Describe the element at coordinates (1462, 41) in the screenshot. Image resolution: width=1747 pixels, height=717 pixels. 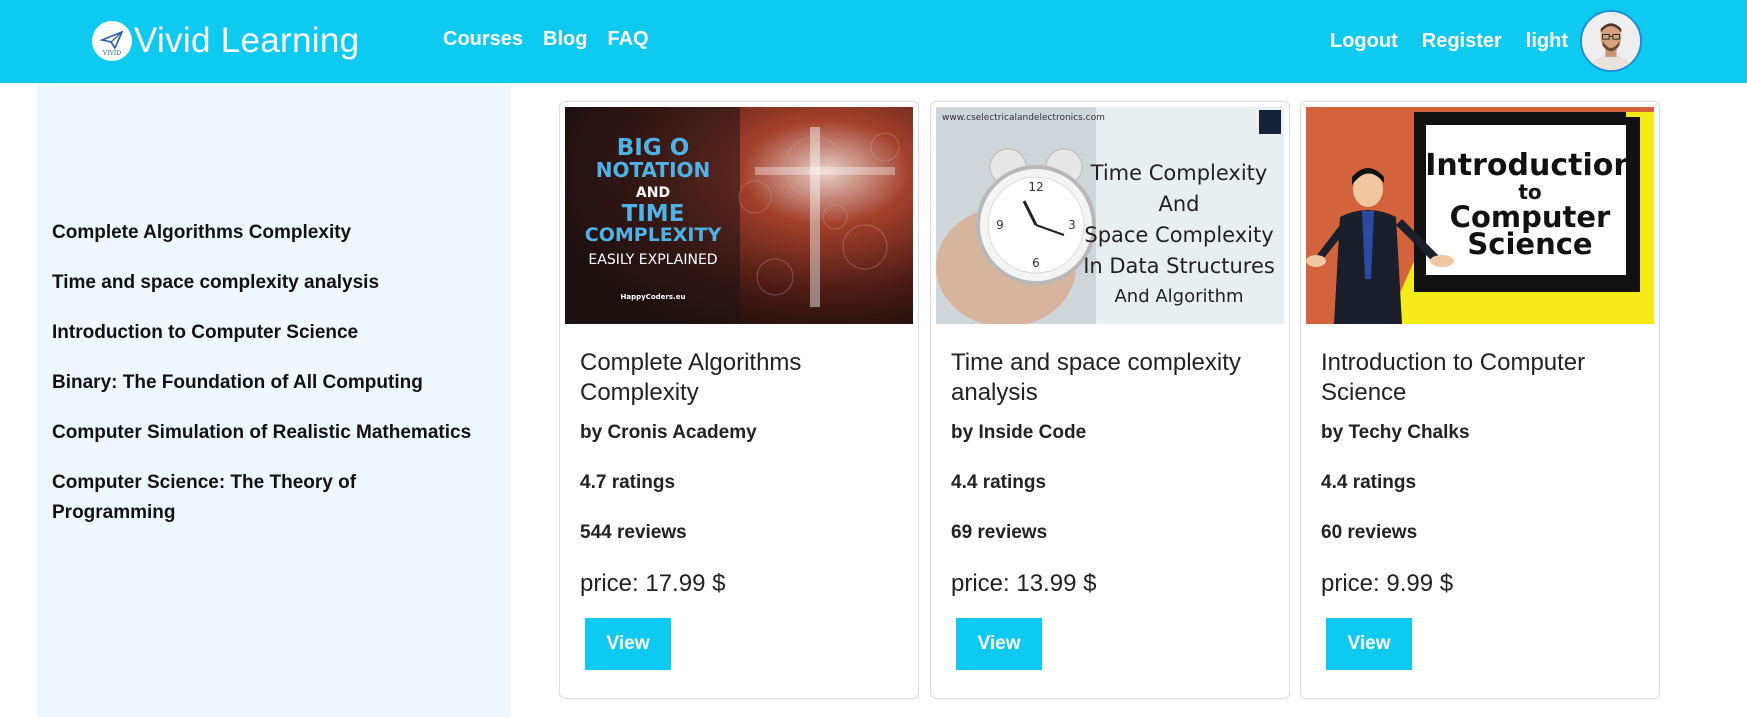
I see `nav-register: Register` at that location.